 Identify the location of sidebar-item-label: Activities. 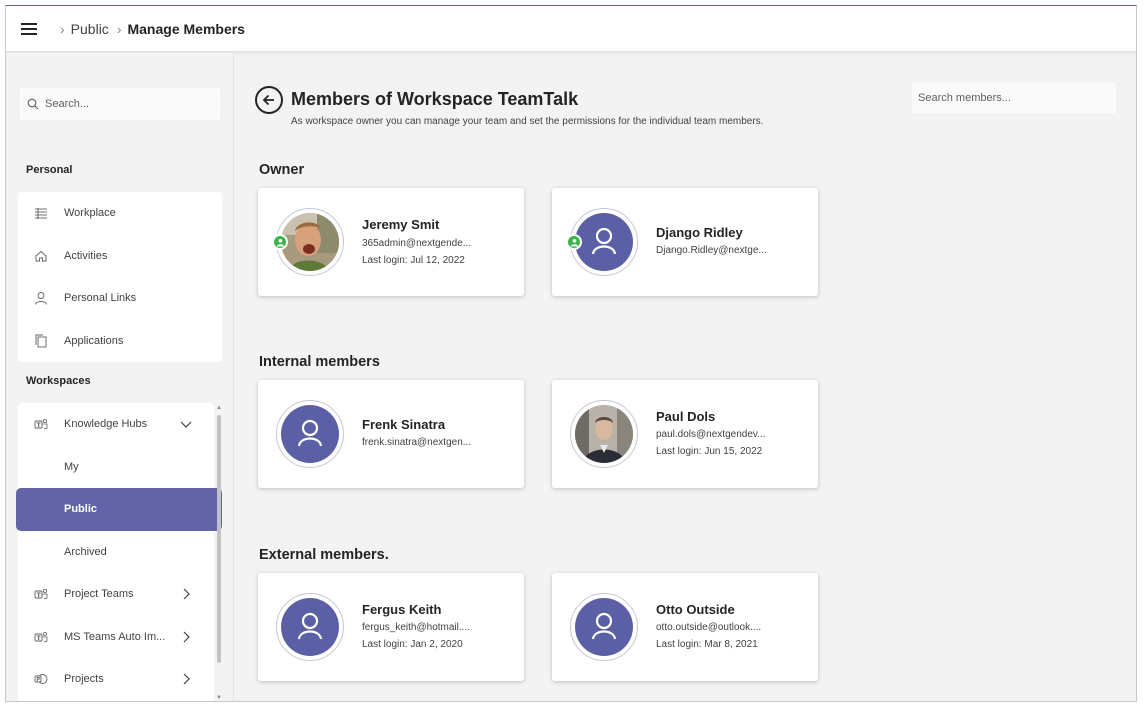
(86, 255).